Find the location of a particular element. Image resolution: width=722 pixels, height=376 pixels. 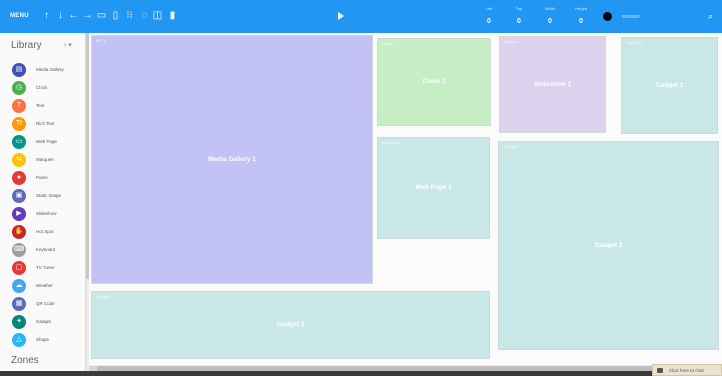

width-field: Width 0 is located at coordinates (550, 15).